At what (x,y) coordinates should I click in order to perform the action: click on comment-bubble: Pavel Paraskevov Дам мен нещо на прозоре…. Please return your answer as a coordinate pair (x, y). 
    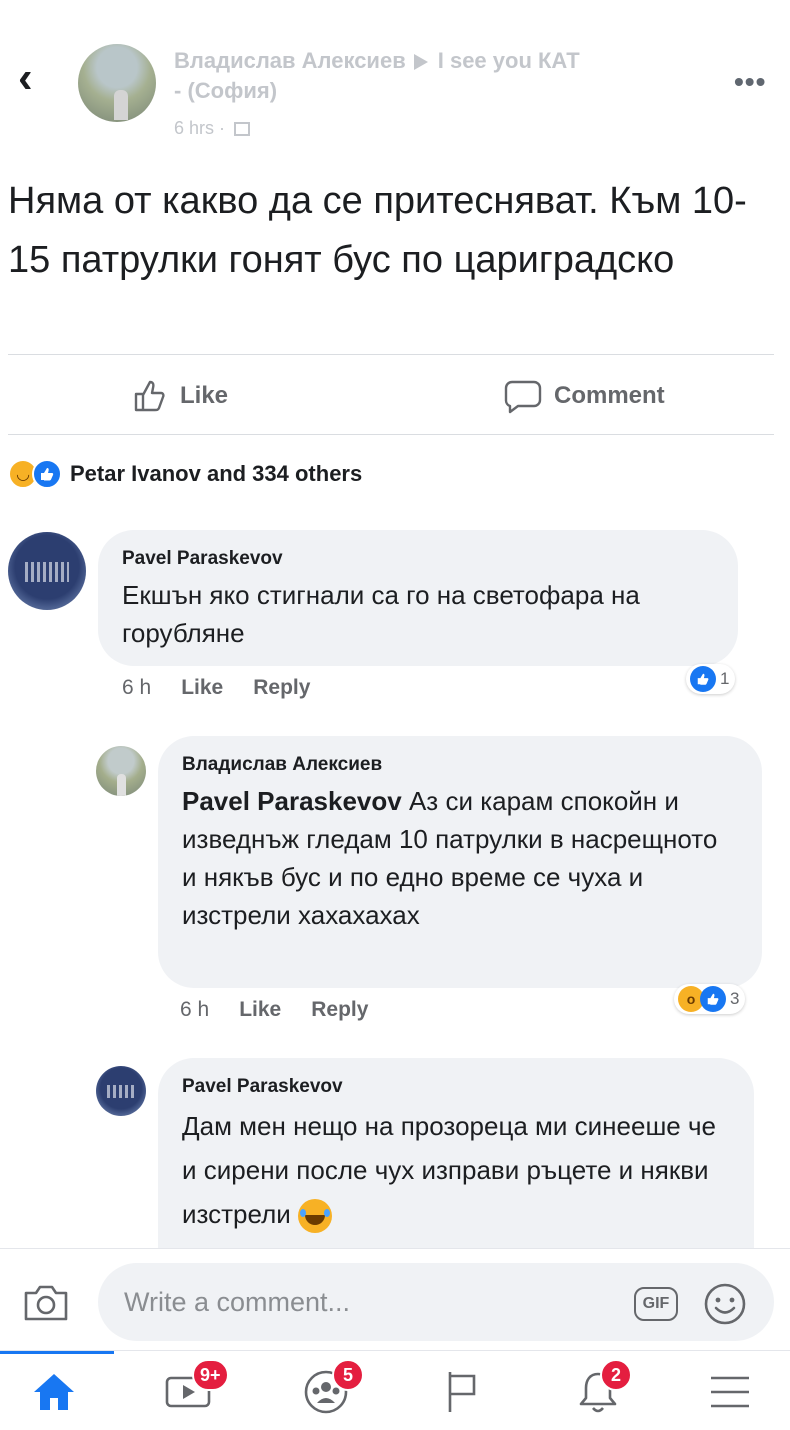
    Looking at the image, I should click on (456, 1158).